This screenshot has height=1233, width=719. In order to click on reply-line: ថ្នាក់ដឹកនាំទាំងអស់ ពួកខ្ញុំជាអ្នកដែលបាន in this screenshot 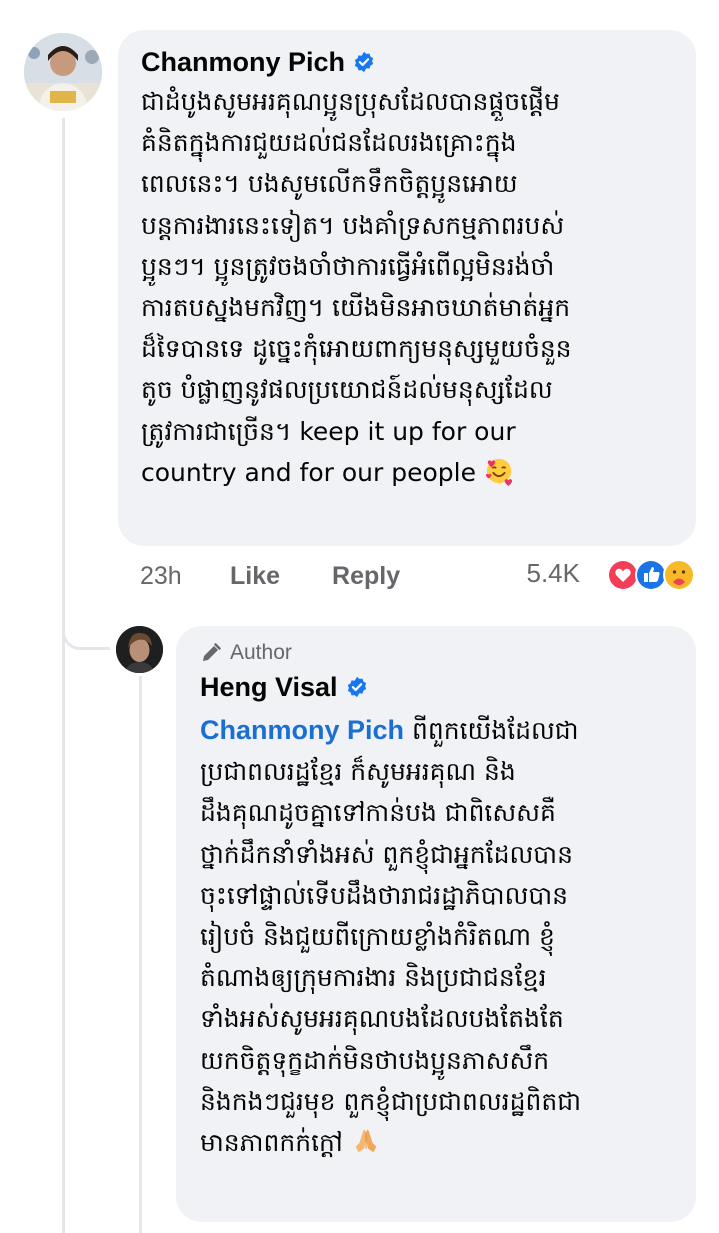, I will do `click(386, 854)`.